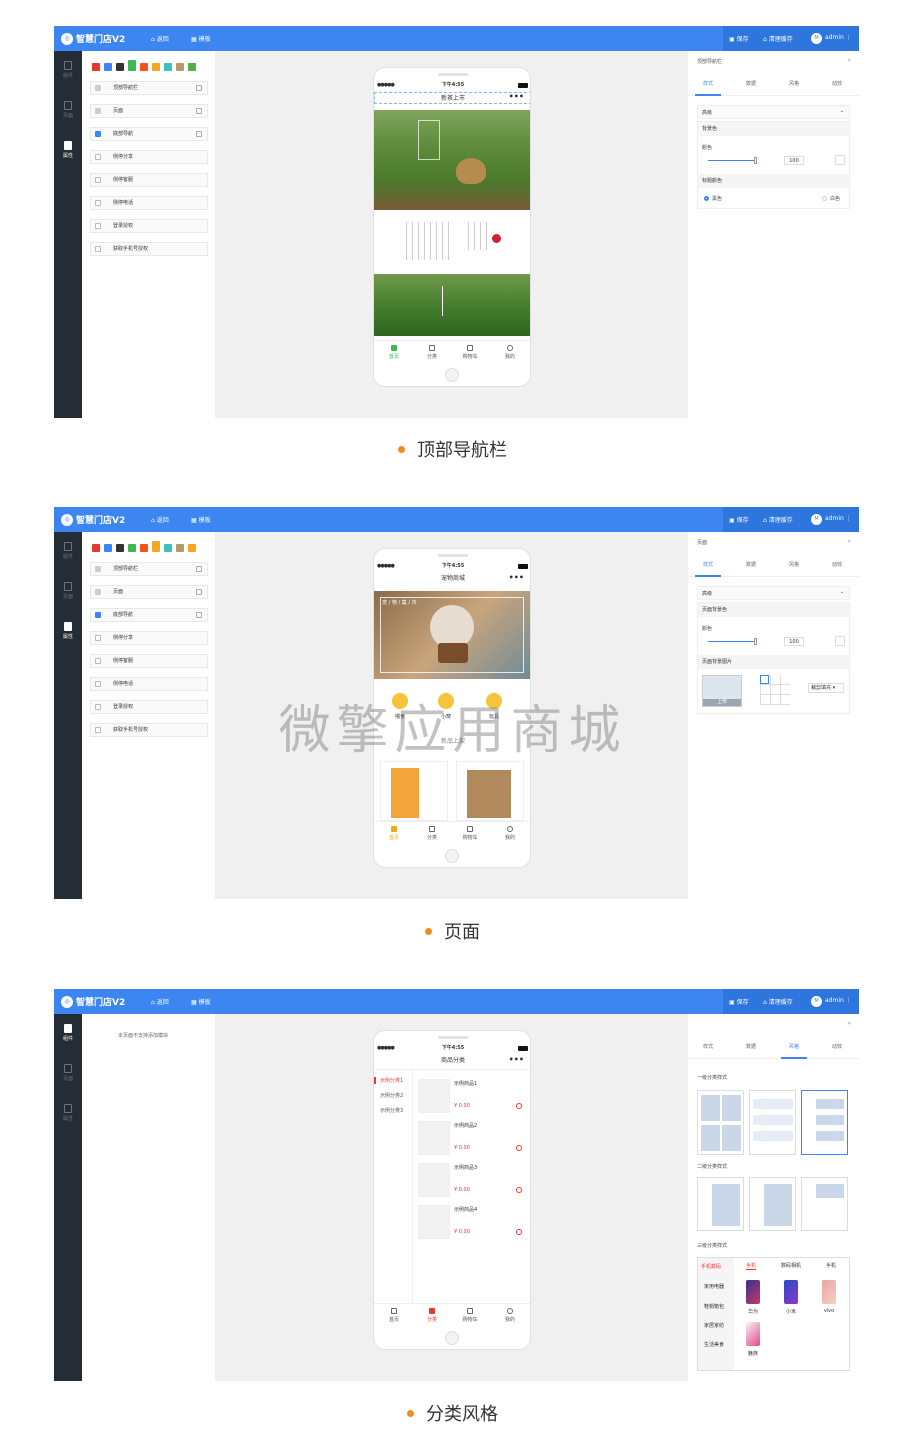  I want to click on product-item: 示例商品1 ¥ 0.00, so click(472, 1097).